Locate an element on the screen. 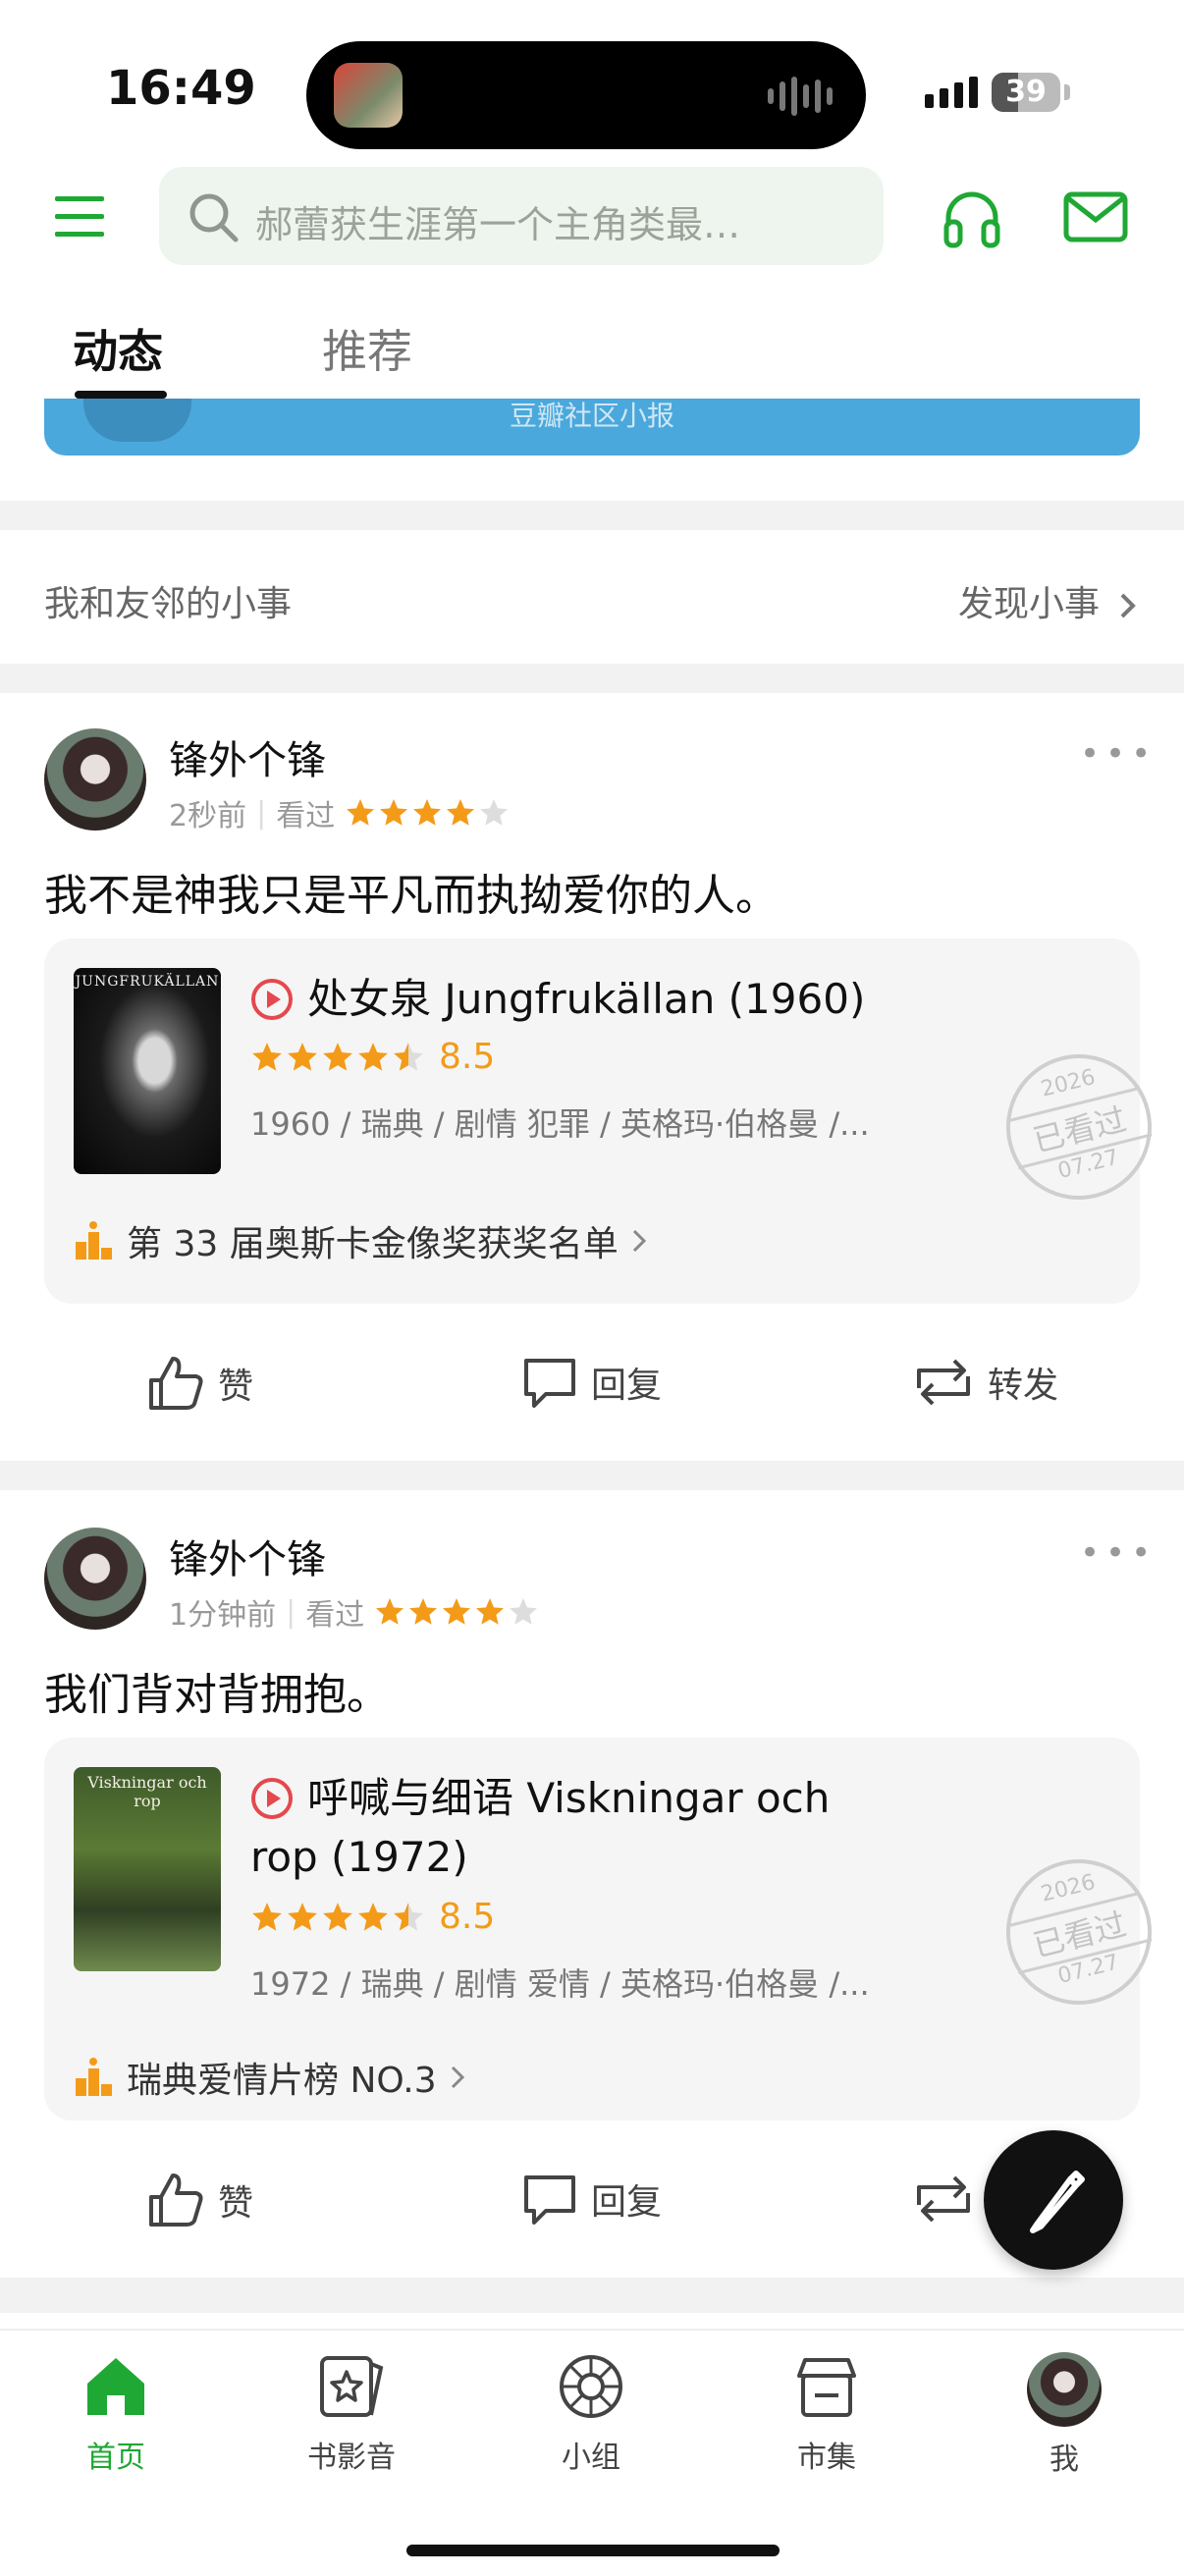 The image size is (1184, 2576). group-icon is located at coordinates (591, 2386).